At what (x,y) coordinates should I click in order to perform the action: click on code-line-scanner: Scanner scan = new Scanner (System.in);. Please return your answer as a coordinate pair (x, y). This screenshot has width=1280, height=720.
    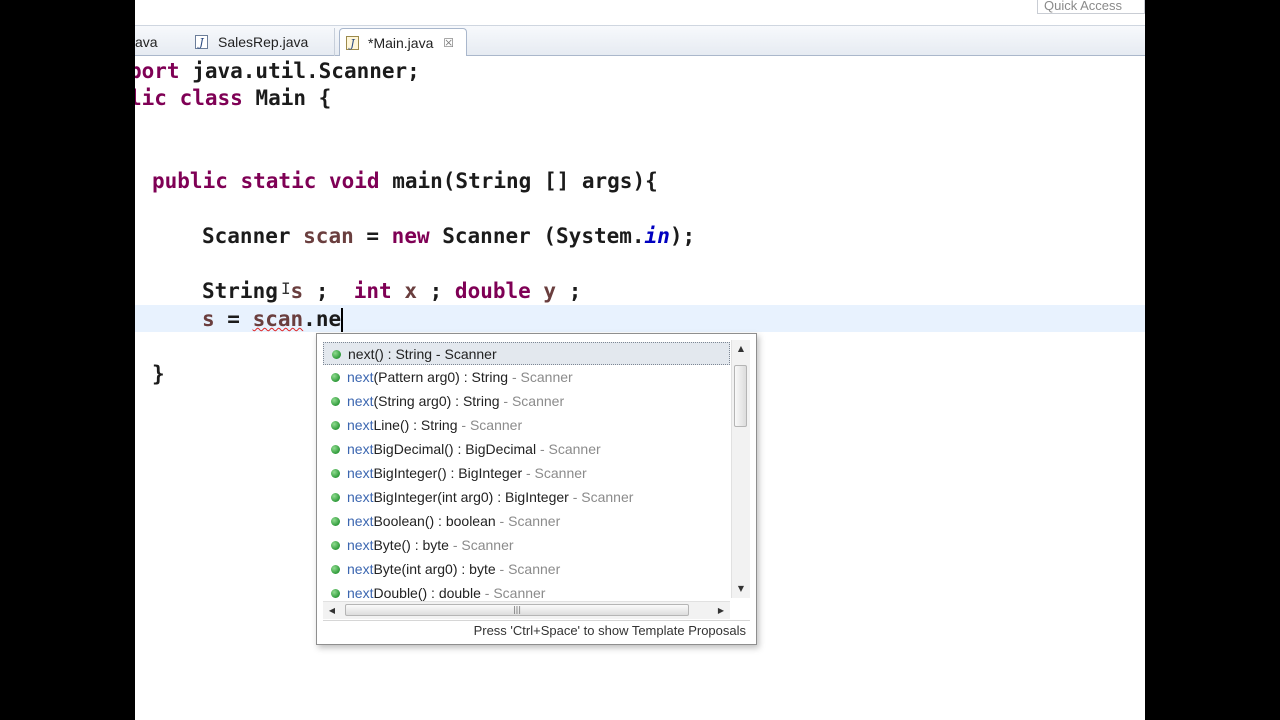
    Looking at the image, I should click on (449, 236).